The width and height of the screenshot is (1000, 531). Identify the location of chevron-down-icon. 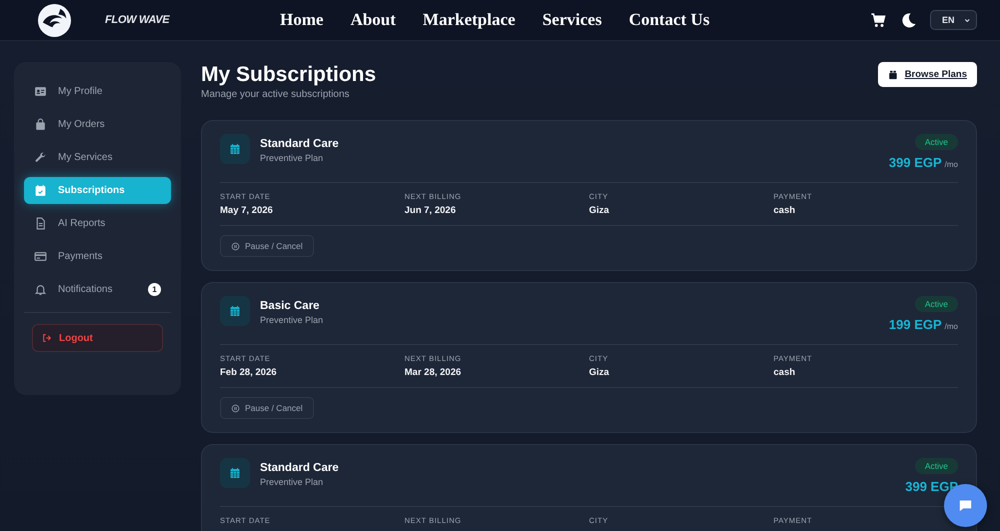
(967, 20).